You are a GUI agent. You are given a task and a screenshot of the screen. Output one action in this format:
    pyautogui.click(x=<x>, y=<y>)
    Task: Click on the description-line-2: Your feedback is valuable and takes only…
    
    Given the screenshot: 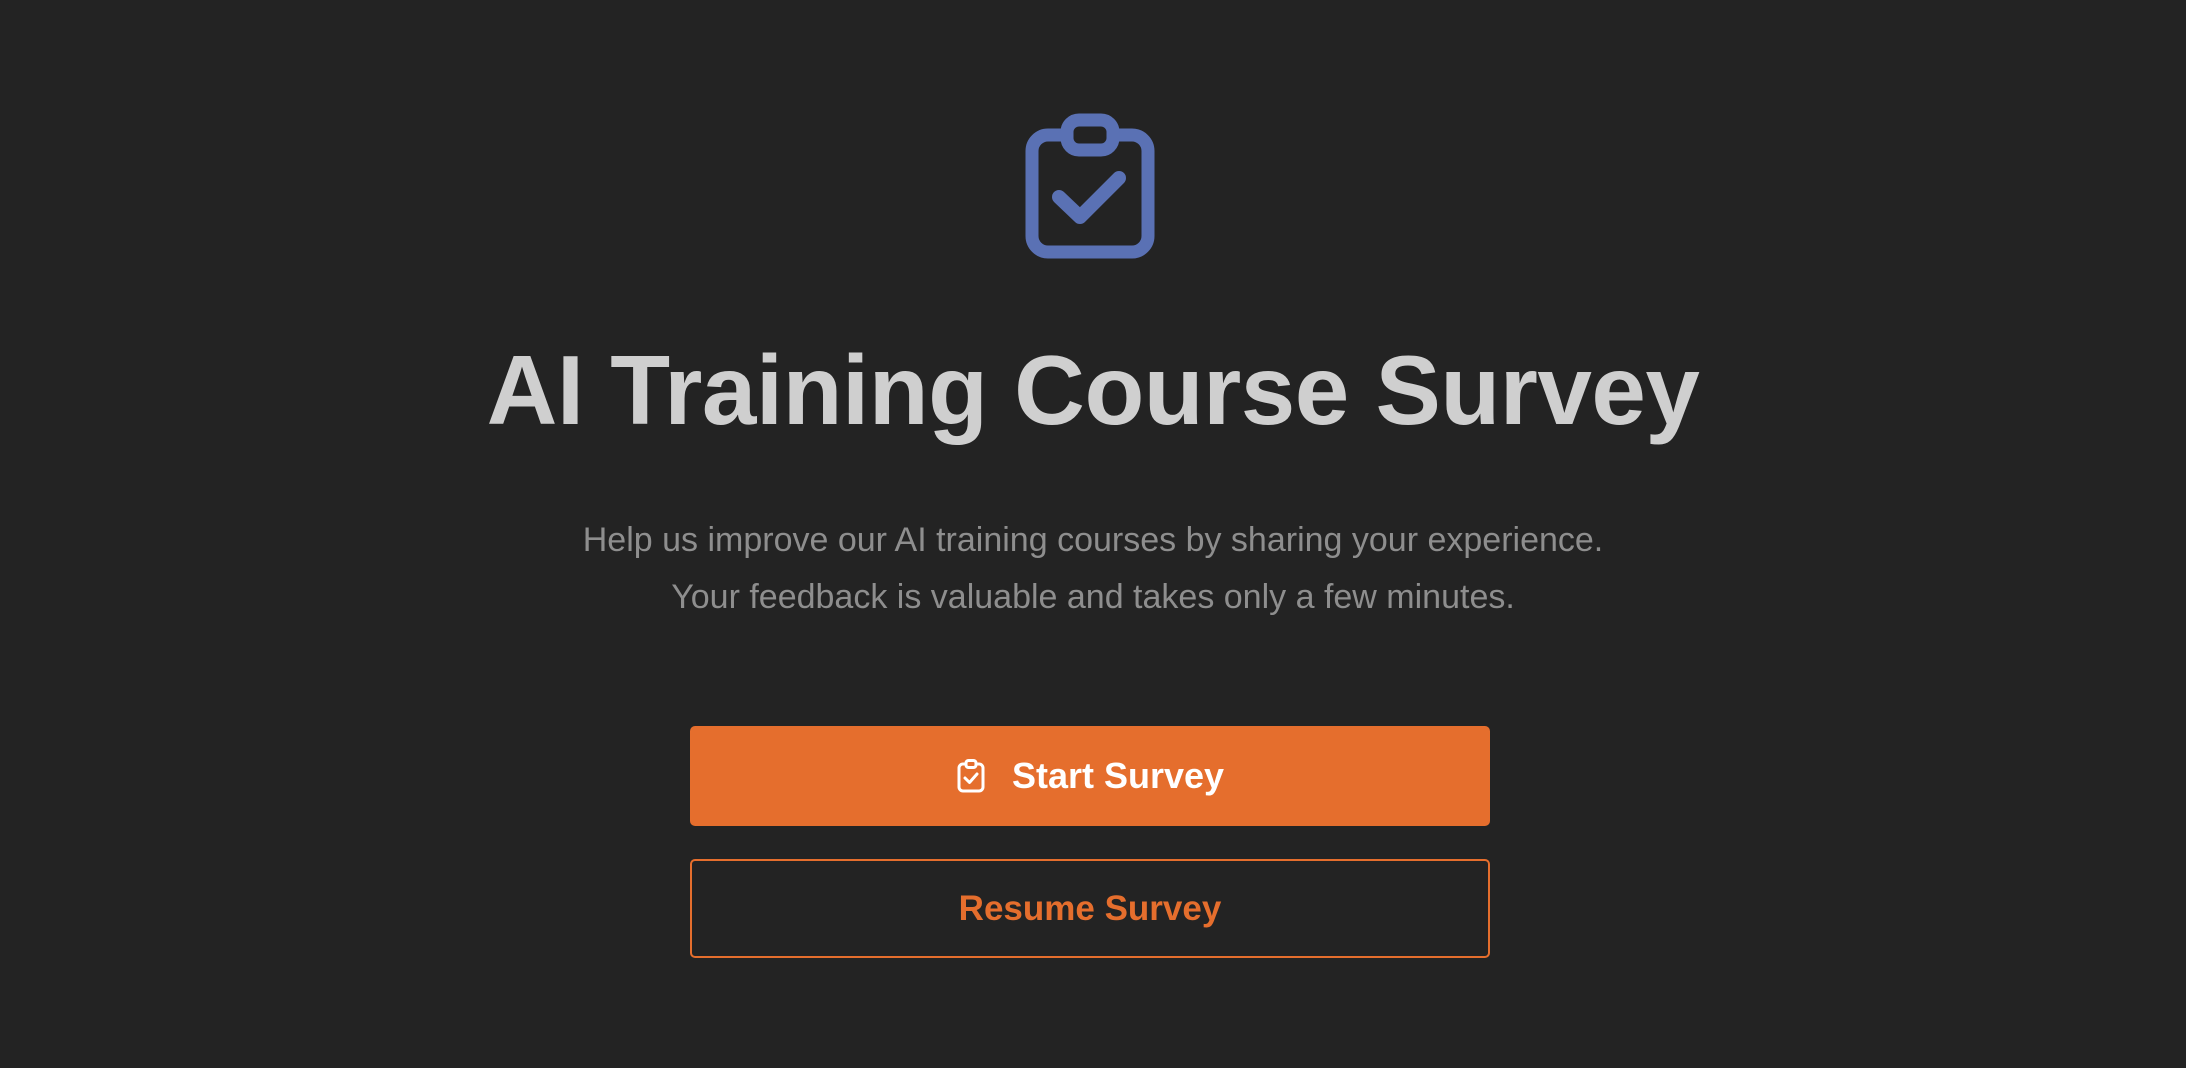 What is the action you would take?
    pyautogui.click(x=1093, y=597)
    